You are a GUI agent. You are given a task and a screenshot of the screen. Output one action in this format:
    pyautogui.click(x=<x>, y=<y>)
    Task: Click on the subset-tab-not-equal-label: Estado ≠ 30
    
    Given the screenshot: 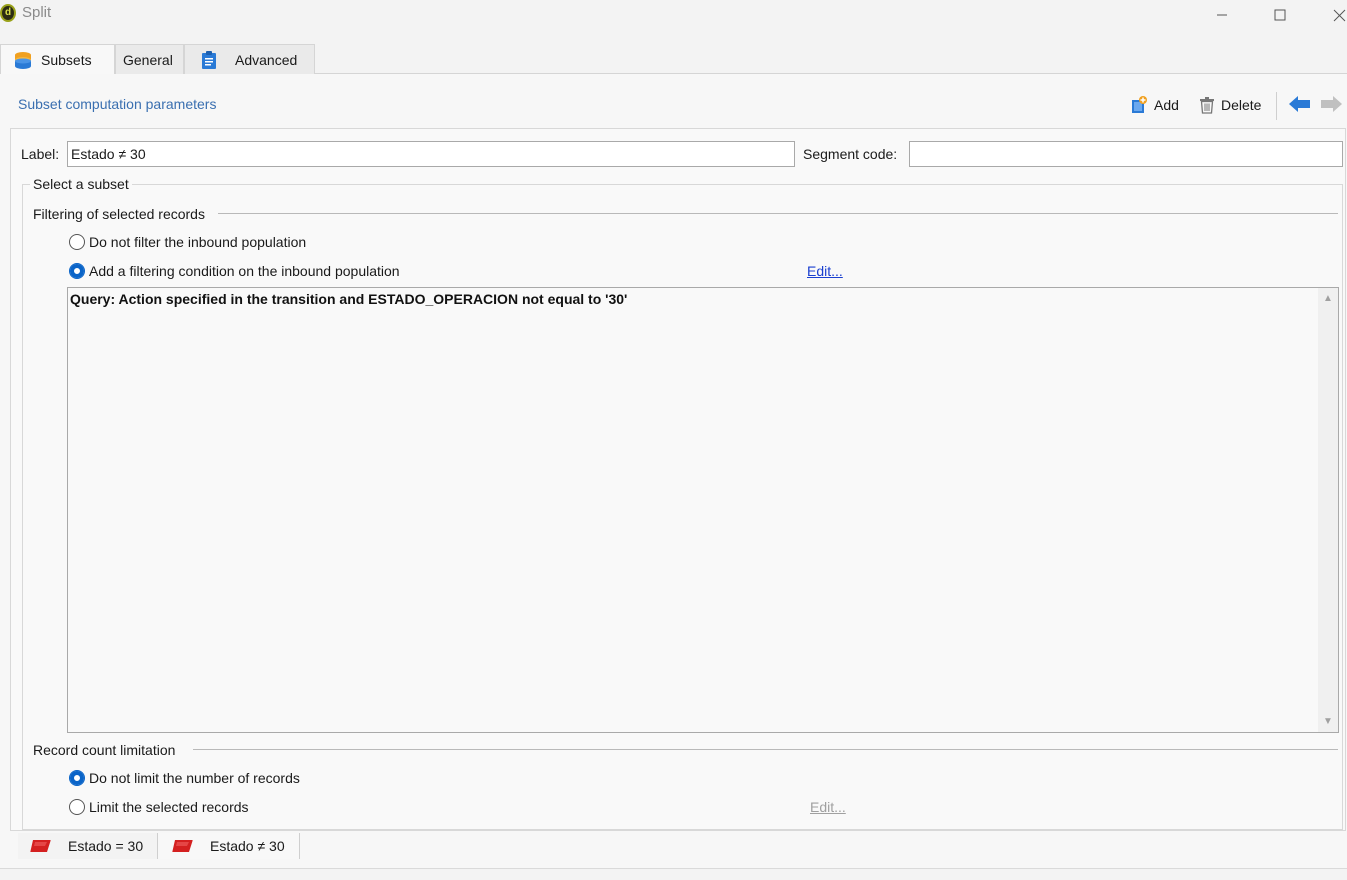 What is the action you would take?
    pyautogui.click(x=247, y=846)
    